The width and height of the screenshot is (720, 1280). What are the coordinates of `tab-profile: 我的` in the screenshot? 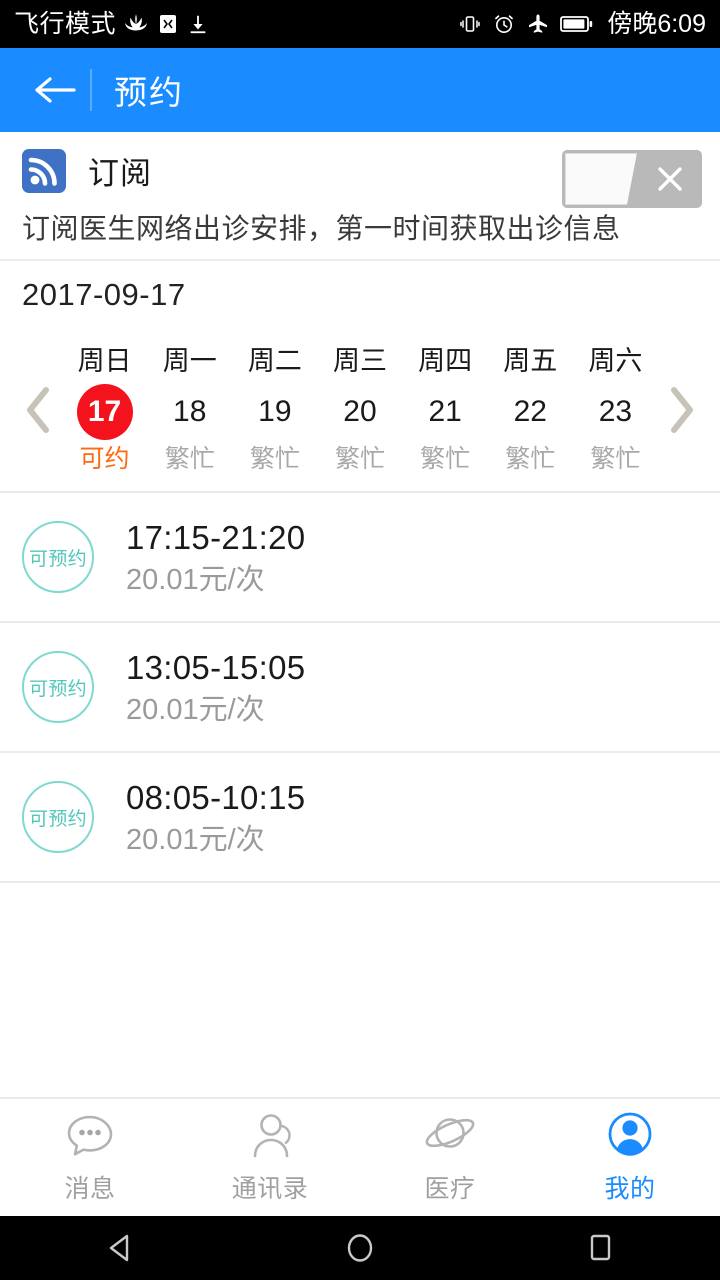 It's located at (630, 1157).